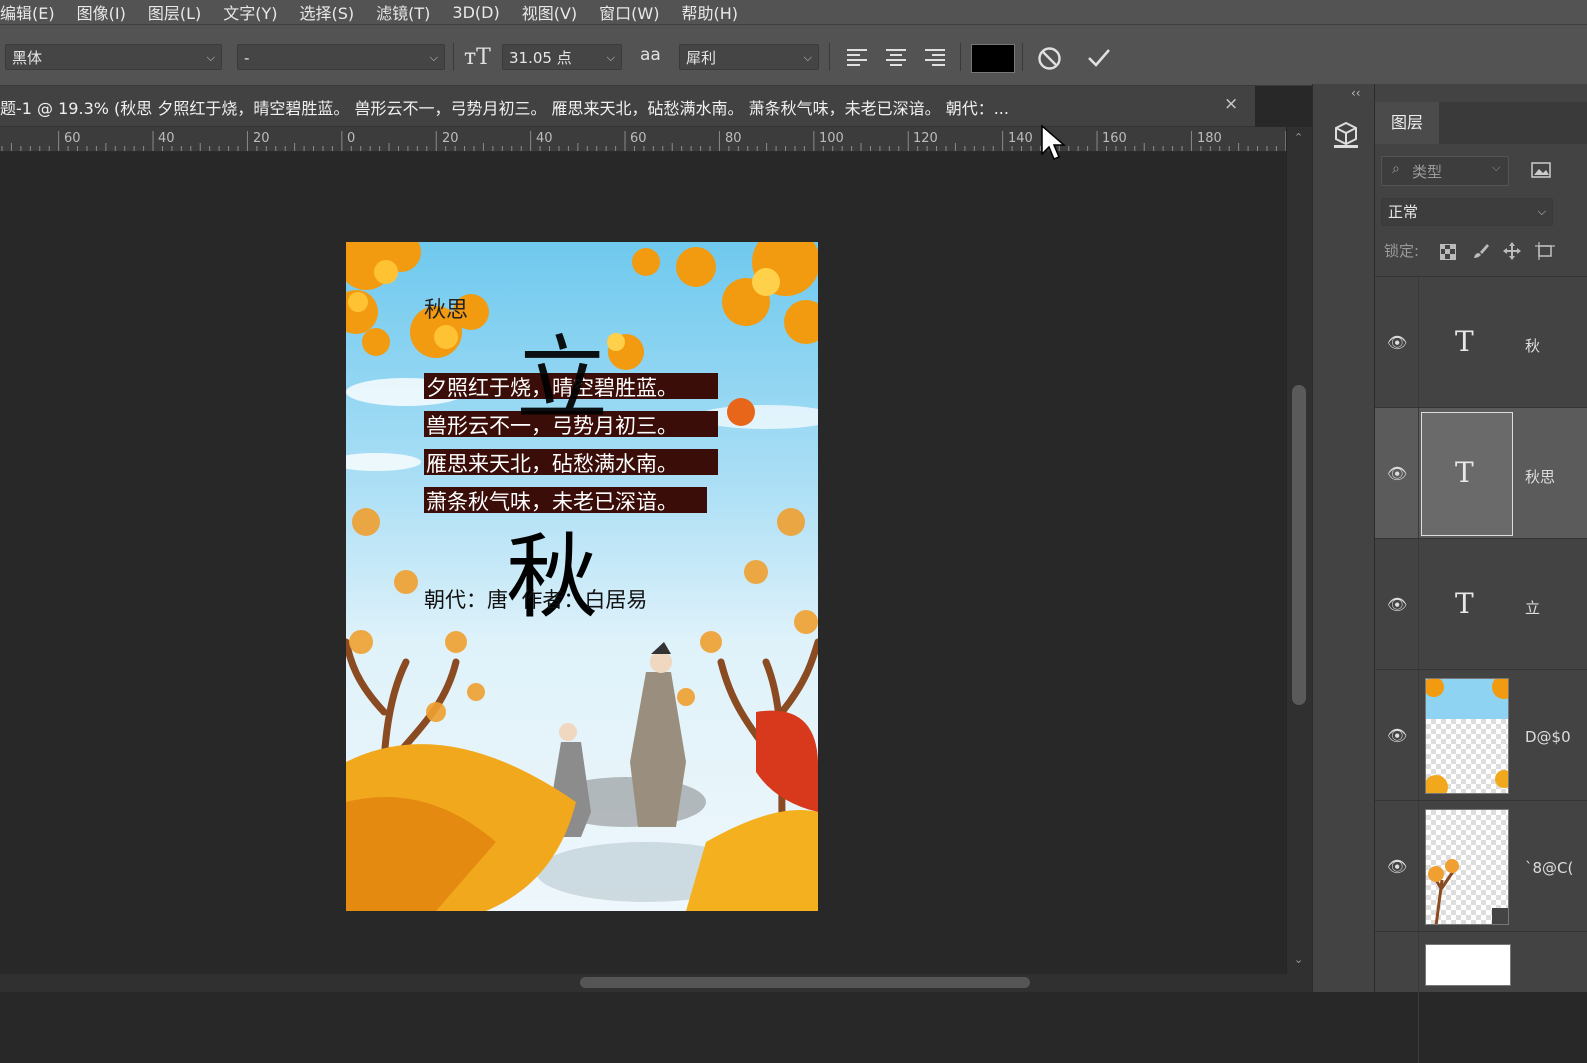 Image resolution: width=1587 pixels, height=1063 pixels. Describe the element at coordinates (1402, 251) in the screenshot. I see `lock-label: 锁定:` at that location.